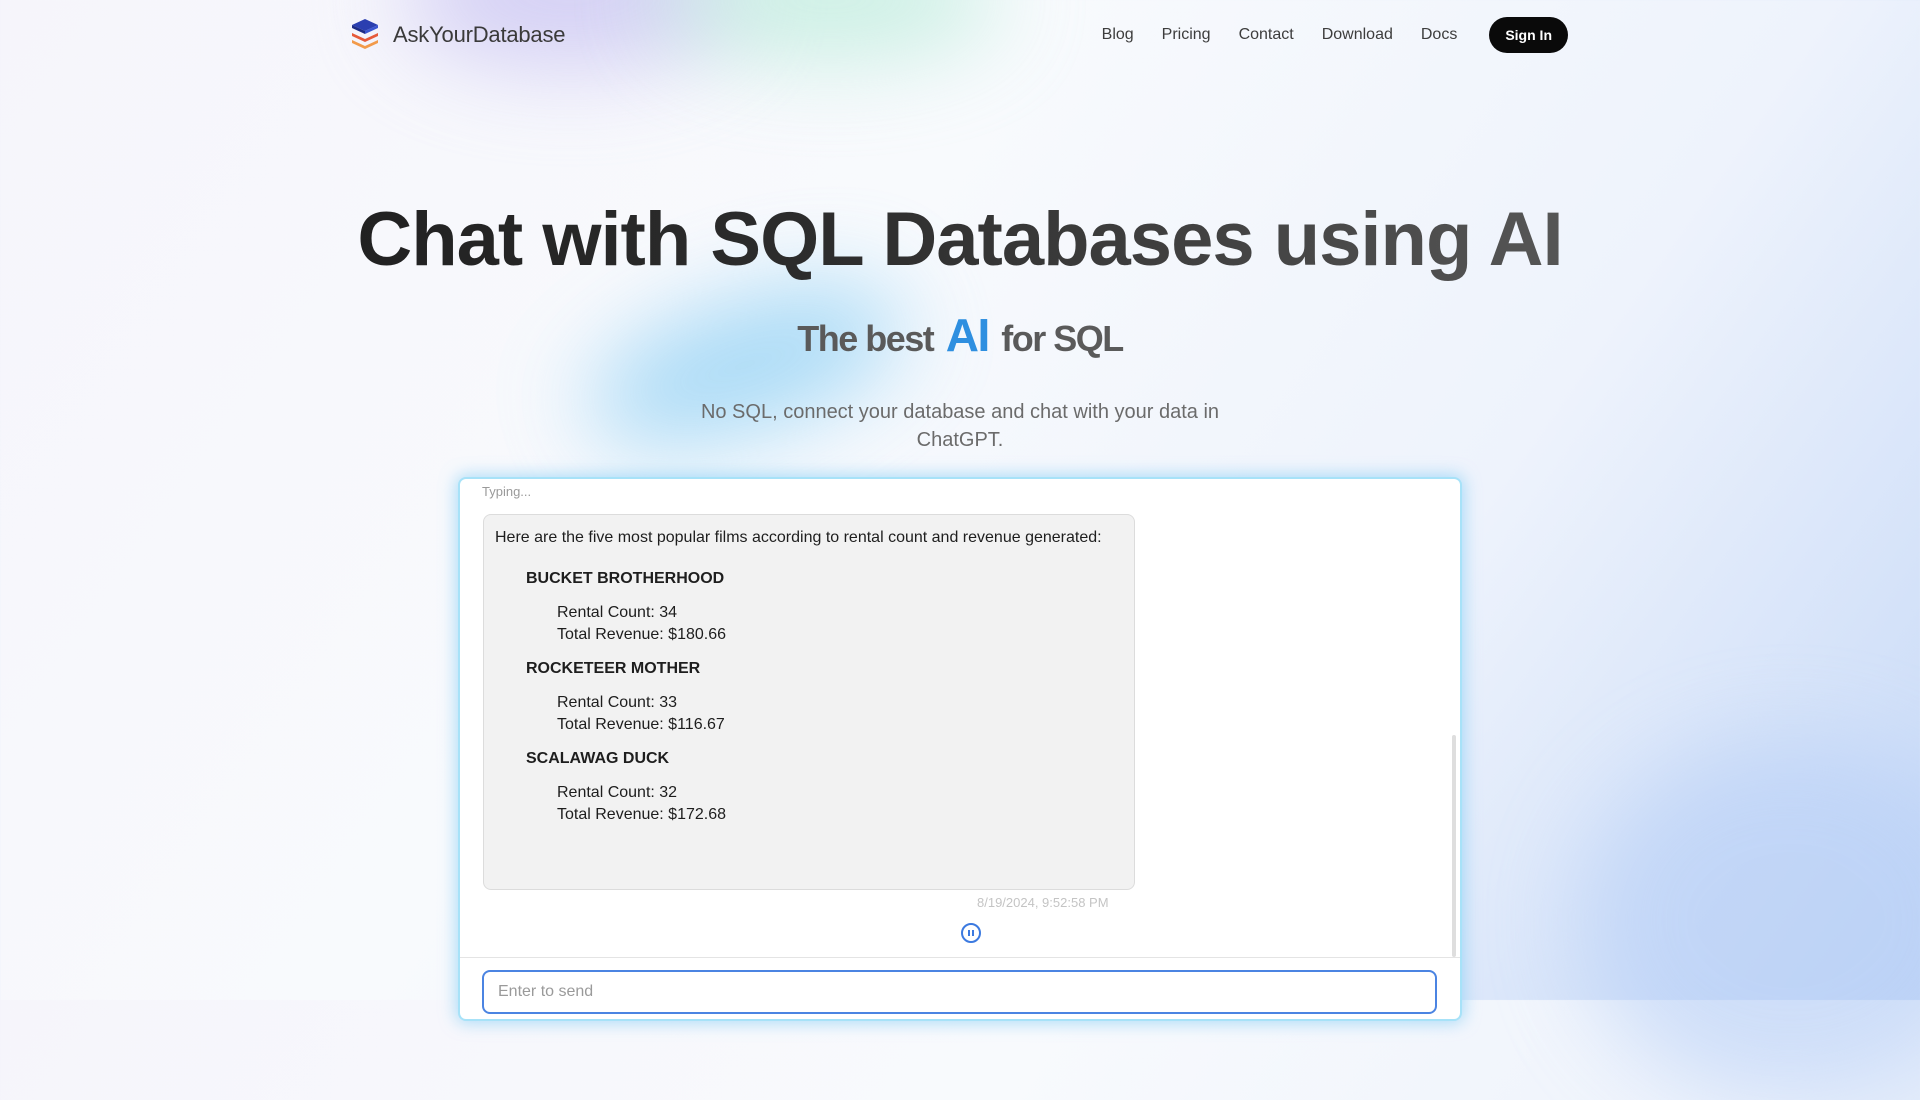  What do you see at coordinates (1750, 920) in the screenshot?
I see `background-blob` at bounding box center [1750, 920].